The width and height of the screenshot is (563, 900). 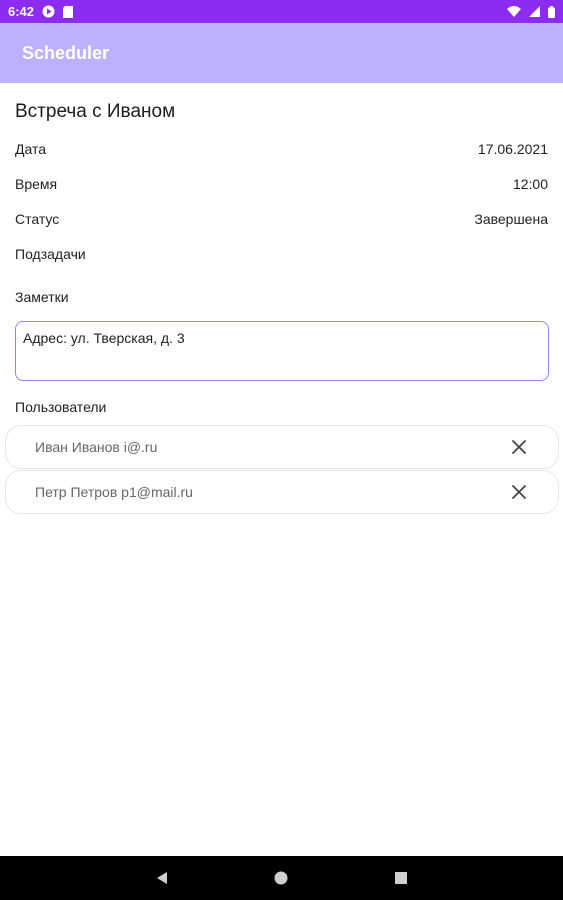 What do you see at coordinates (514, 11) in the screenshot?
I see `wifi-icon` at bounding box center [514, 11].